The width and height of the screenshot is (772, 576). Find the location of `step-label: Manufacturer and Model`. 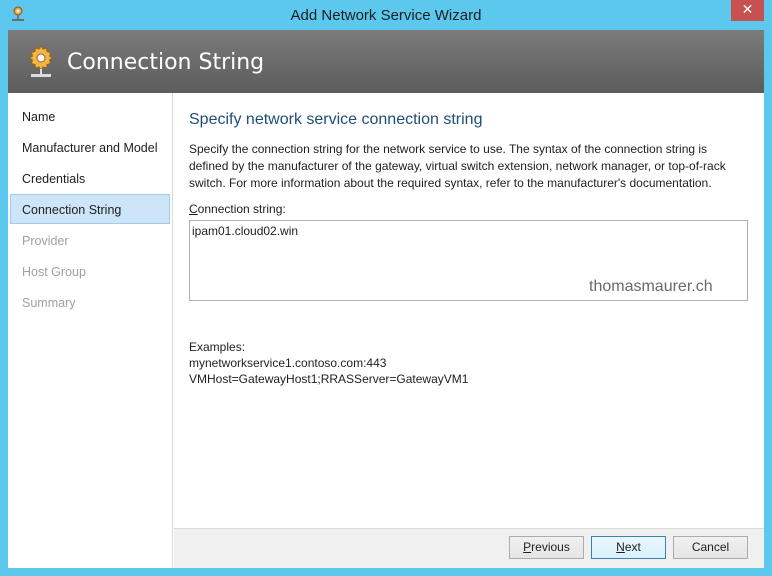

step-label: Manufacturer and Model is located at coordinates (90, 148).